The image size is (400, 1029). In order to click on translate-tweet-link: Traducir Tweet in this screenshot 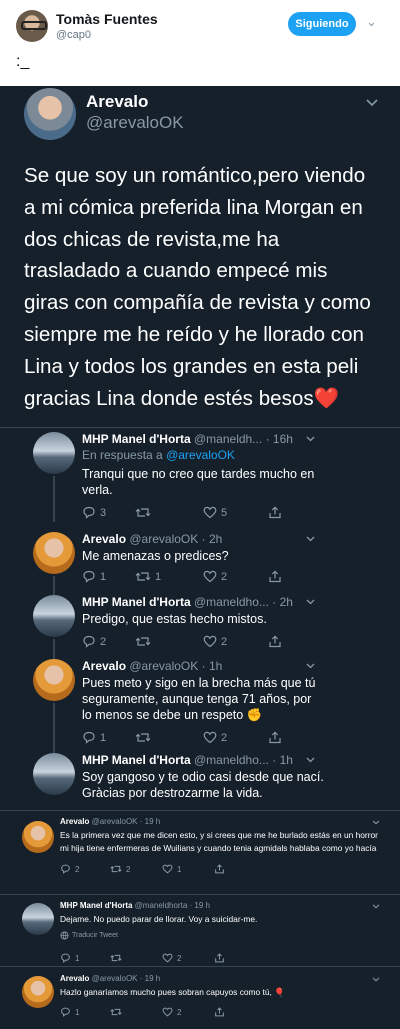, I will do `click(89, 935)`.